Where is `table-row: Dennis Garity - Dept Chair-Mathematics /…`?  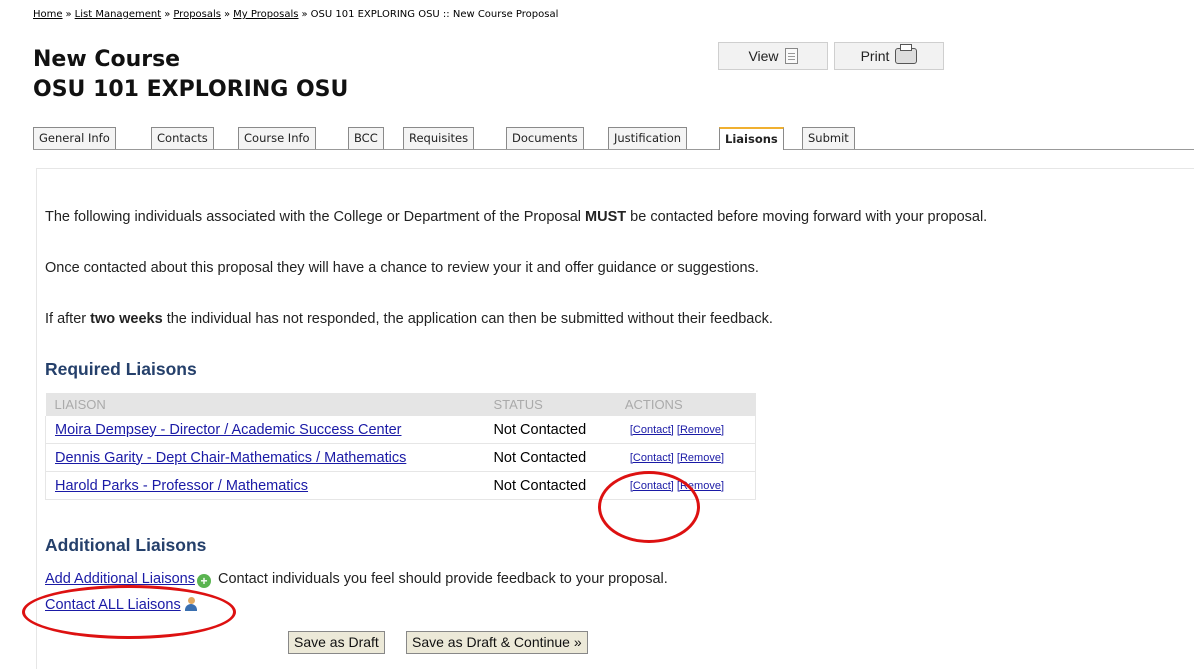
table-row: Dennis Garity - Dept Chair-Mathematics /… is located at coordinates (400, 457).